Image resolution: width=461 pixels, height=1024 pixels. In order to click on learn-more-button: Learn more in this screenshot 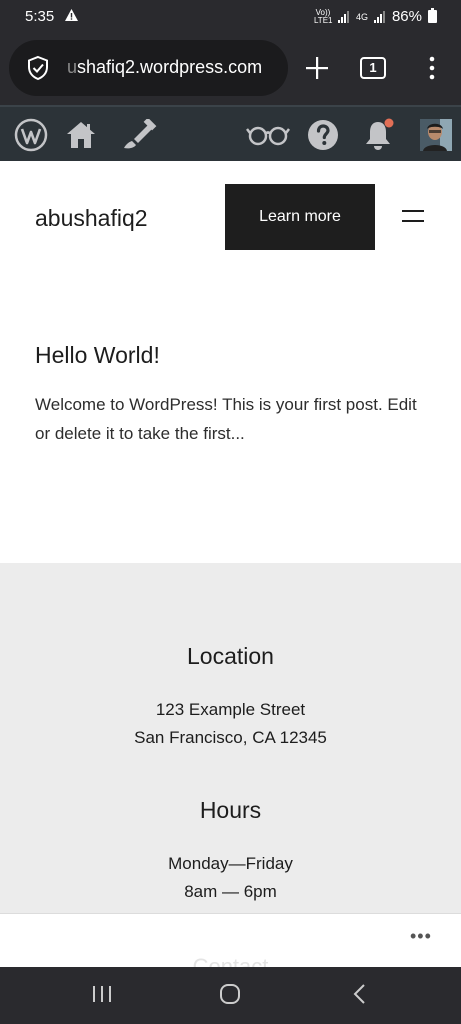, I will do `click(300, 217)`.